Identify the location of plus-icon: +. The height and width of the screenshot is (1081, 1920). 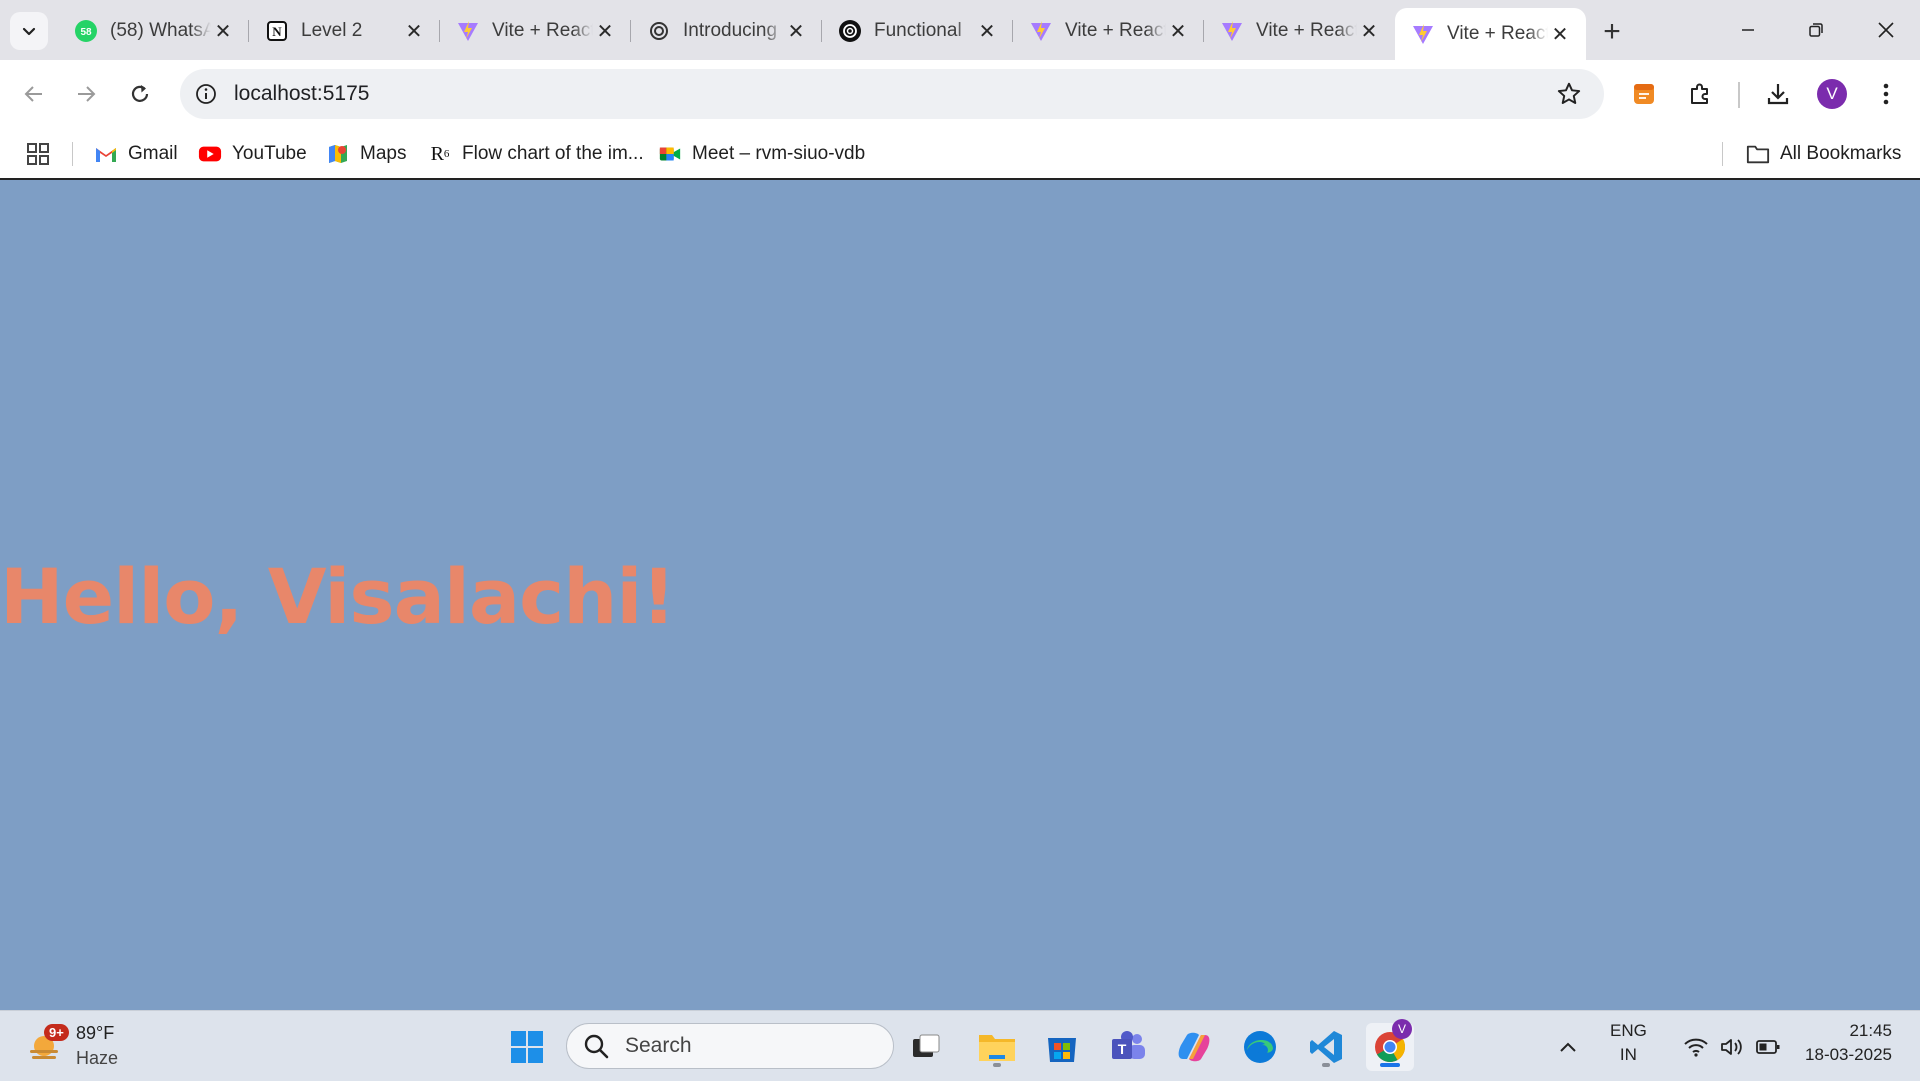
(1612, 31).